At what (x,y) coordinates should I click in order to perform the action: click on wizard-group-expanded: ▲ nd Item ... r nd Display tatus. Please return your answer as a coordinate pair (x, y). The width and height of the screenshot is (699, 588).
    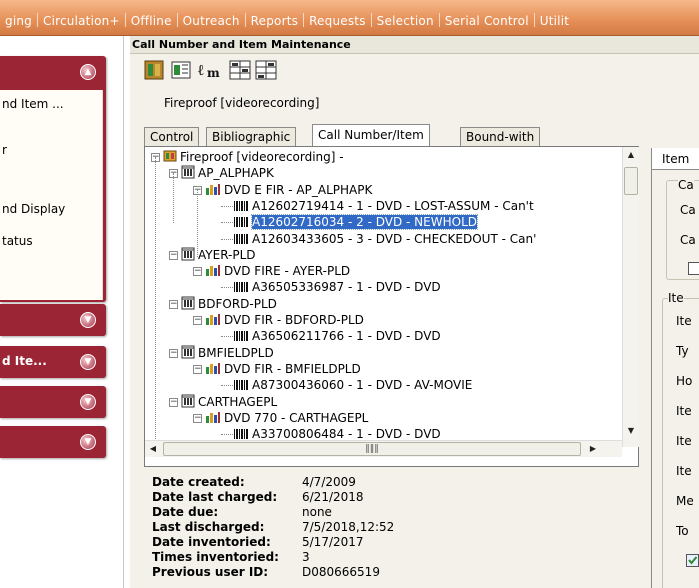
    Looking at the image, I should click on (53, 179).